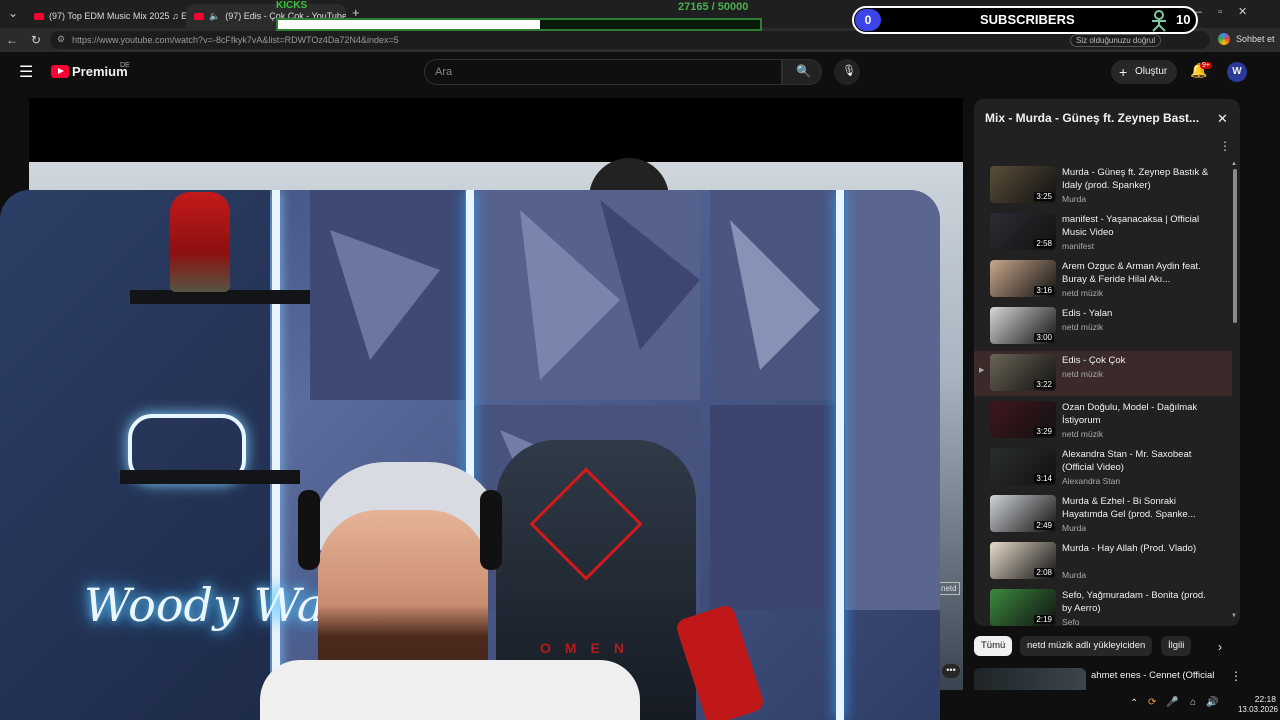 This screenshot has width=1280, height=720. Describe the element at coordinates (1044, 525) in the screenshot. I see `video-duration: 2:49` at that location.